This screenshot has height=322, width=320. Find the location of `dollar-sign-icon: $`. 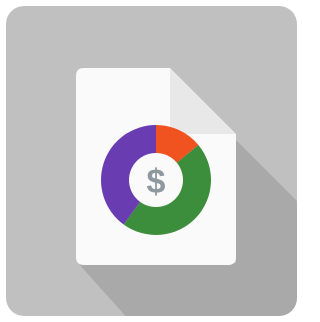

dollar-sign-icon: $ is located at coordinates (156, 182).